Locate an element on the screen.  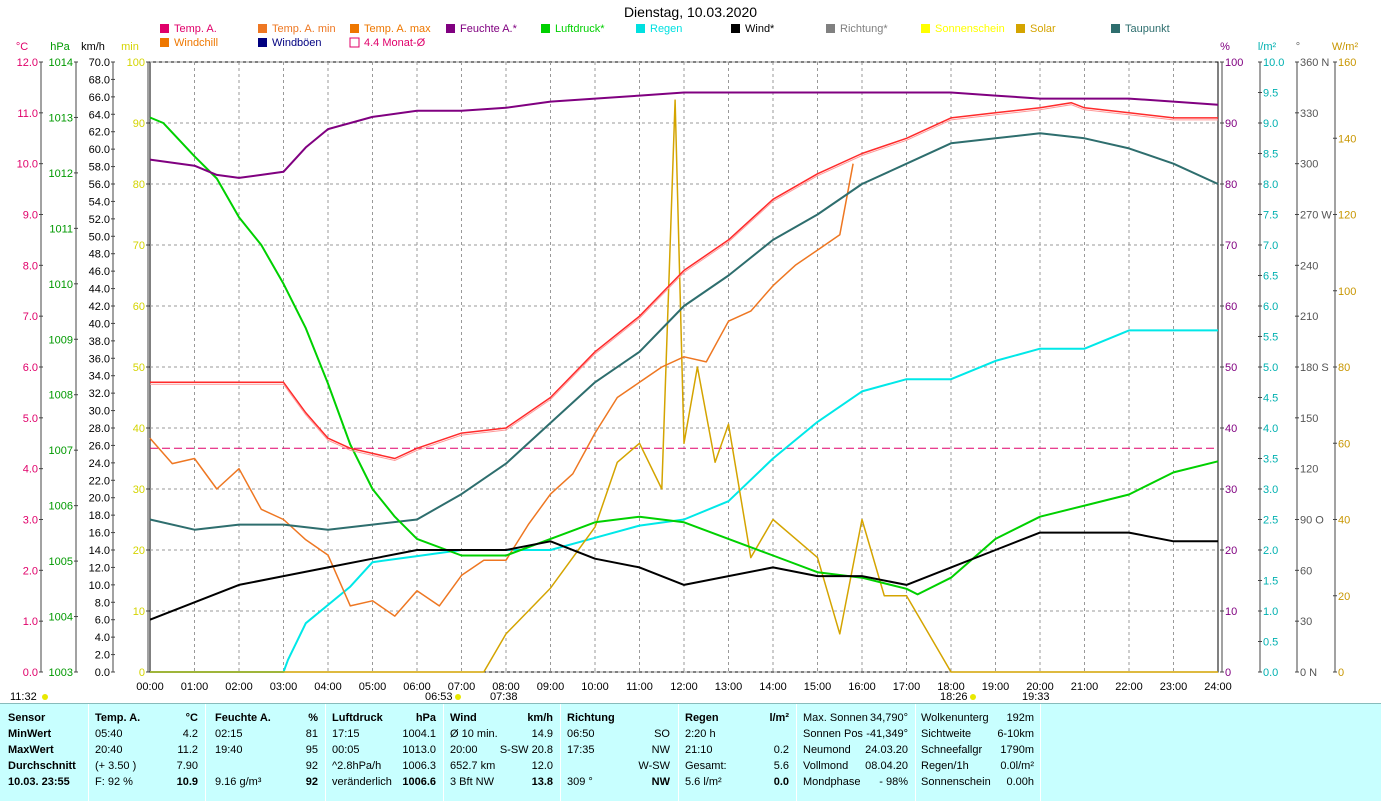
legend-item: 4.4 Monat-Ø is located at coordinates (387, 43).